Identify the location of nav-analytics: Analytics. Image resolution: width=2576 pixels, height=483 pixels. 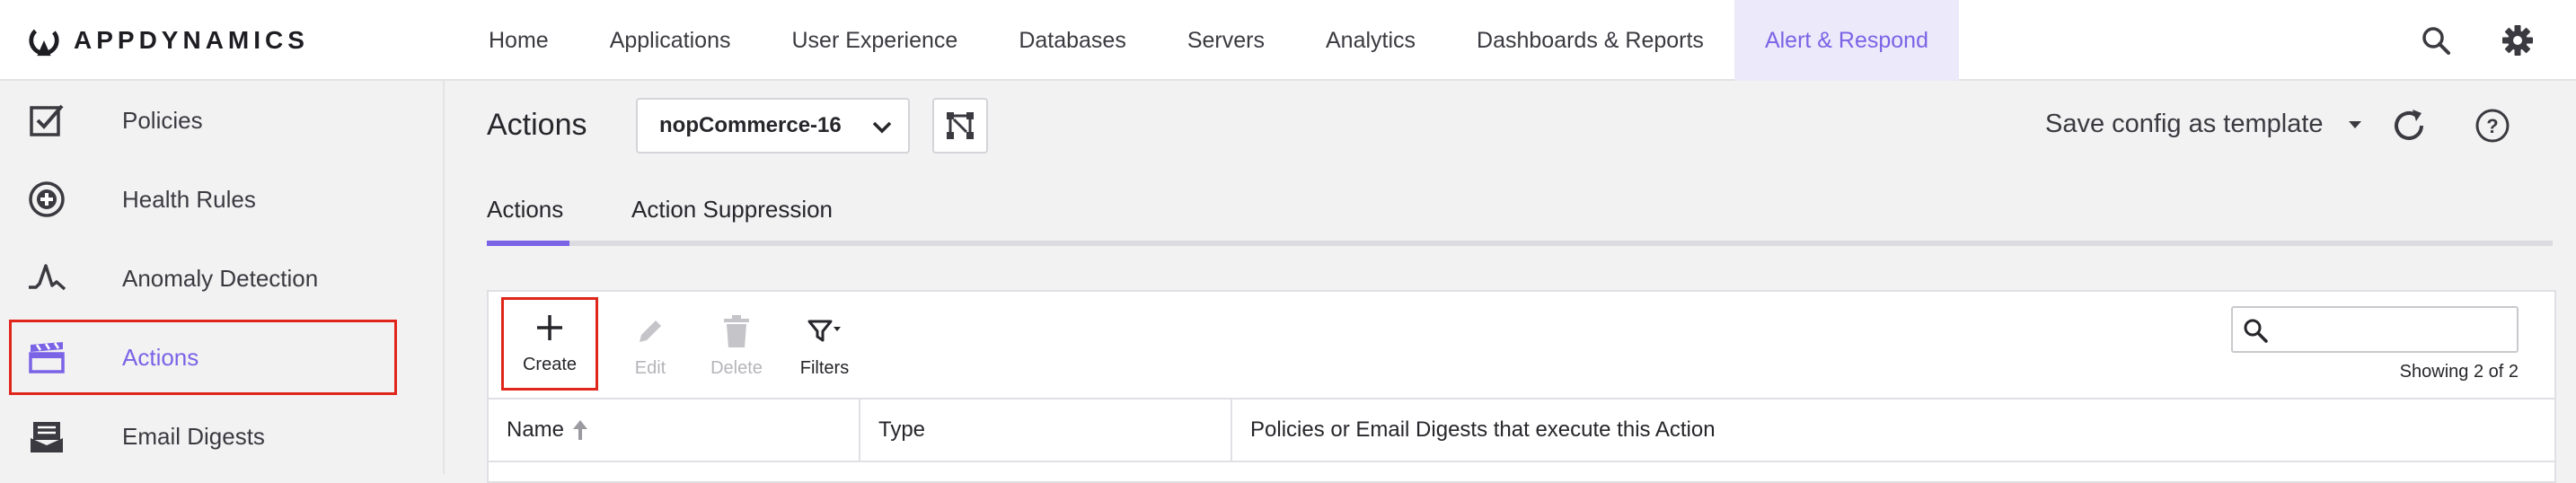
(1370, 40).